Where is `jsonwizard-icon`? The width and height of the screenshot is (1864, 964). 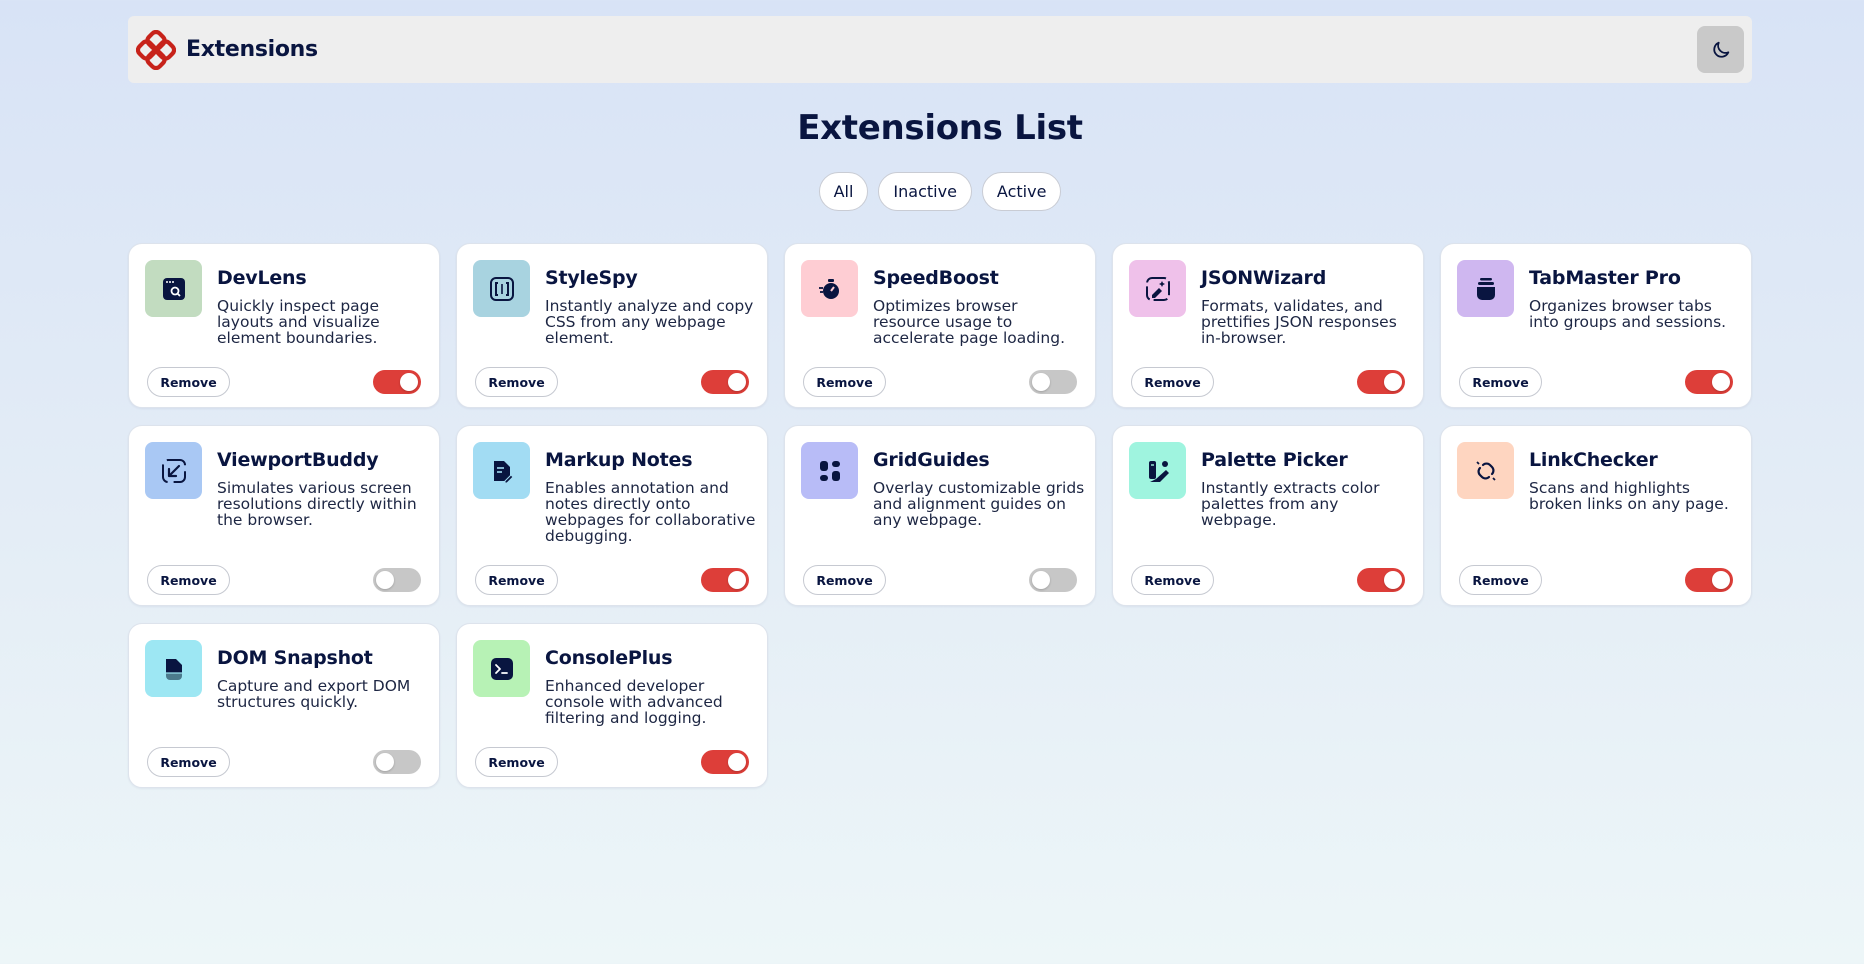
jsonwizard-icon is located at coordinates (1157, 288).